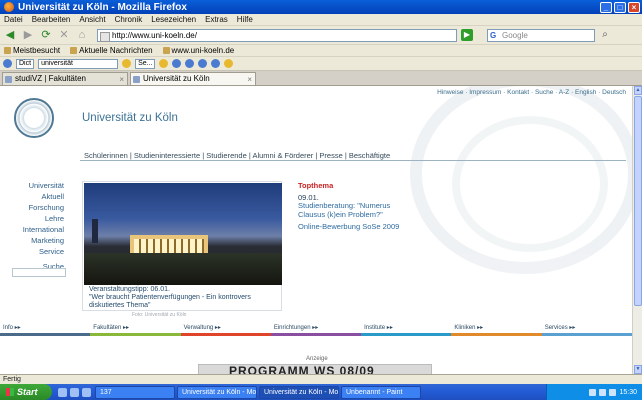  What do you see at coordinates (225, 330) in the screenshot?
I see `category-link-verwaltung: Verwaltung ▸▸` at bounding box center [225, 330].